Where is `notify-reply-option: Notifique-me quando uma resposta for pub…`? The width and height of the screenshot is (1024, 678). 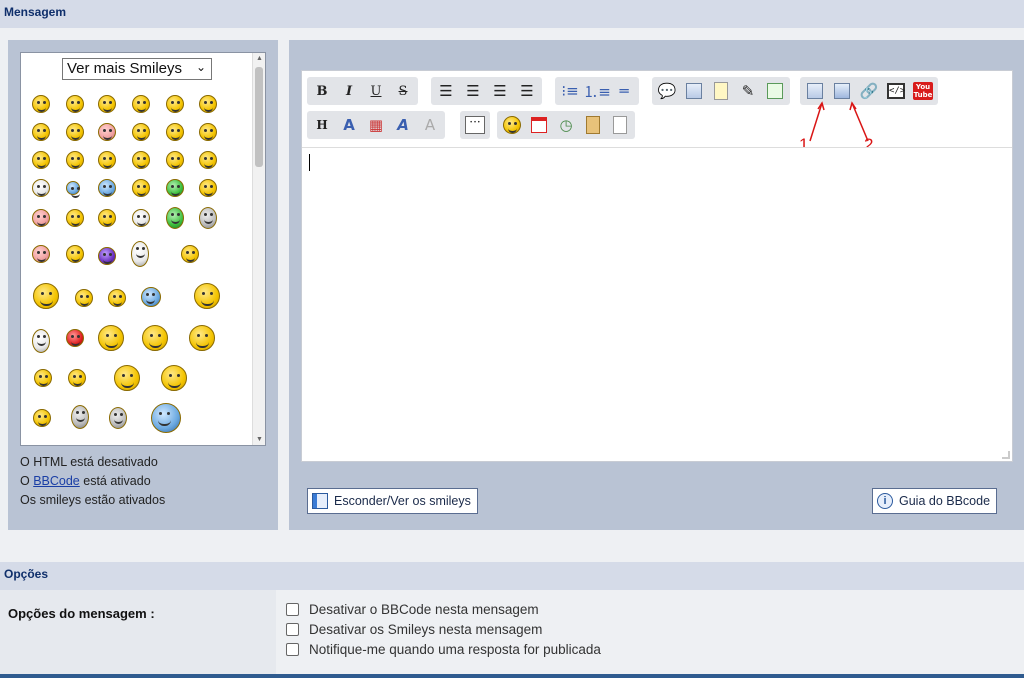 notify-reply-option: Notifique-me quando uma resposta for pub… is located at coordinates (443, 649).